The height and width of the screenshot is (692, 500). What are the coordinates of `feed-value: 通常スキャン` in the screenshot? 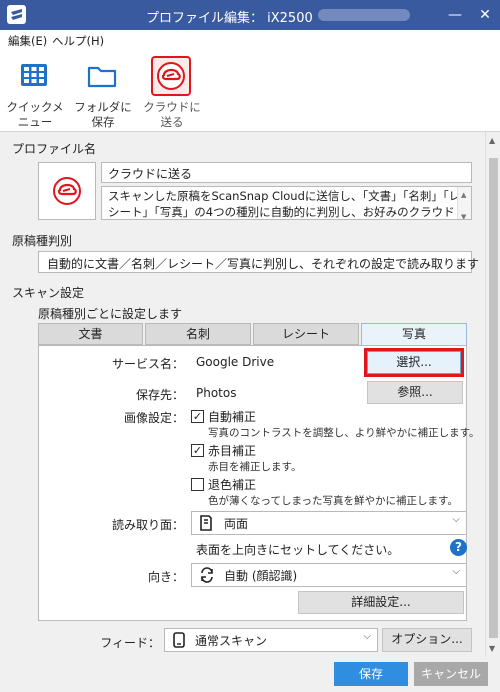 It's located at (231, 641).